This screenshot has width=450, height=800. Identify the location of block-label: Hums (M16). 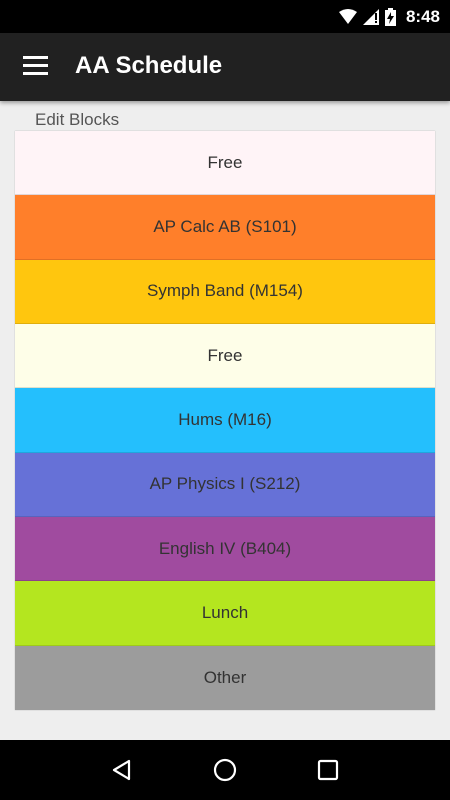
(225, 419).